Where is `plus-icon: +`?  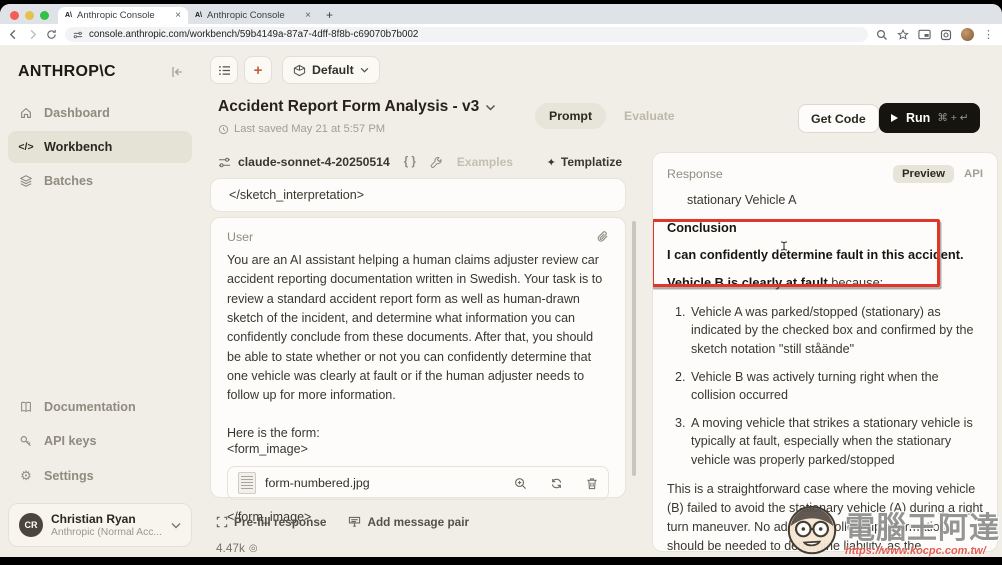 plus-icon: + is located at coordinates (258, 70).